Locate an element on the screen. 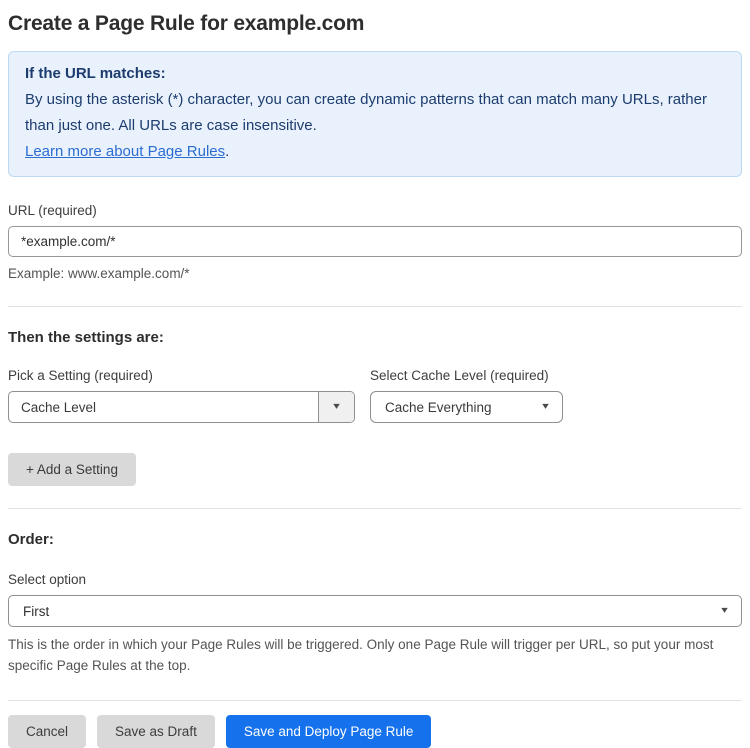  pick-setting-column: Pick a Setting (required) Cache Level ▾ is located at coordinates (181, 395).